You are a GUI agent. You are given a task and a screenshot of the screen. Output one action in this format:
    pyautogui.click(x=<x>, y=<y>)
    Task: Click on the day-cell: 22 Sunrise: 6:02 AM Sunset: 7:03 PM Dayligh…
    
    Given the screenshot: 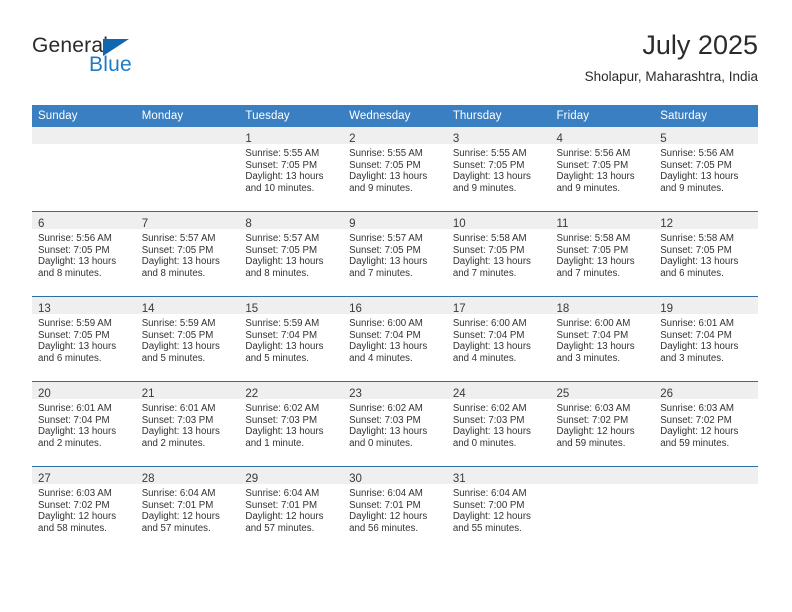 What is the action you would take?
    pyautogui.click(x=291, y=424)
    